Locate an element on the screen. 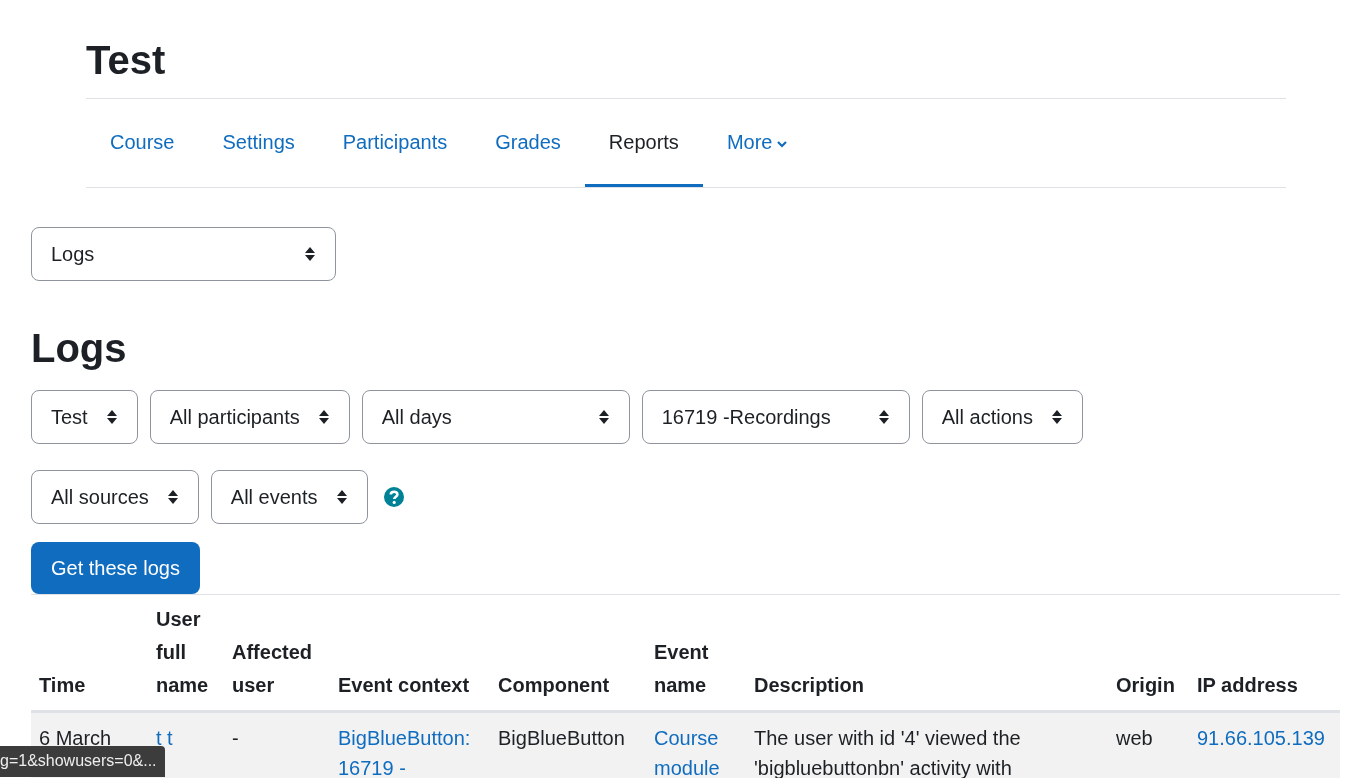  nav-tab: Course is located at coordinates (142, 143).